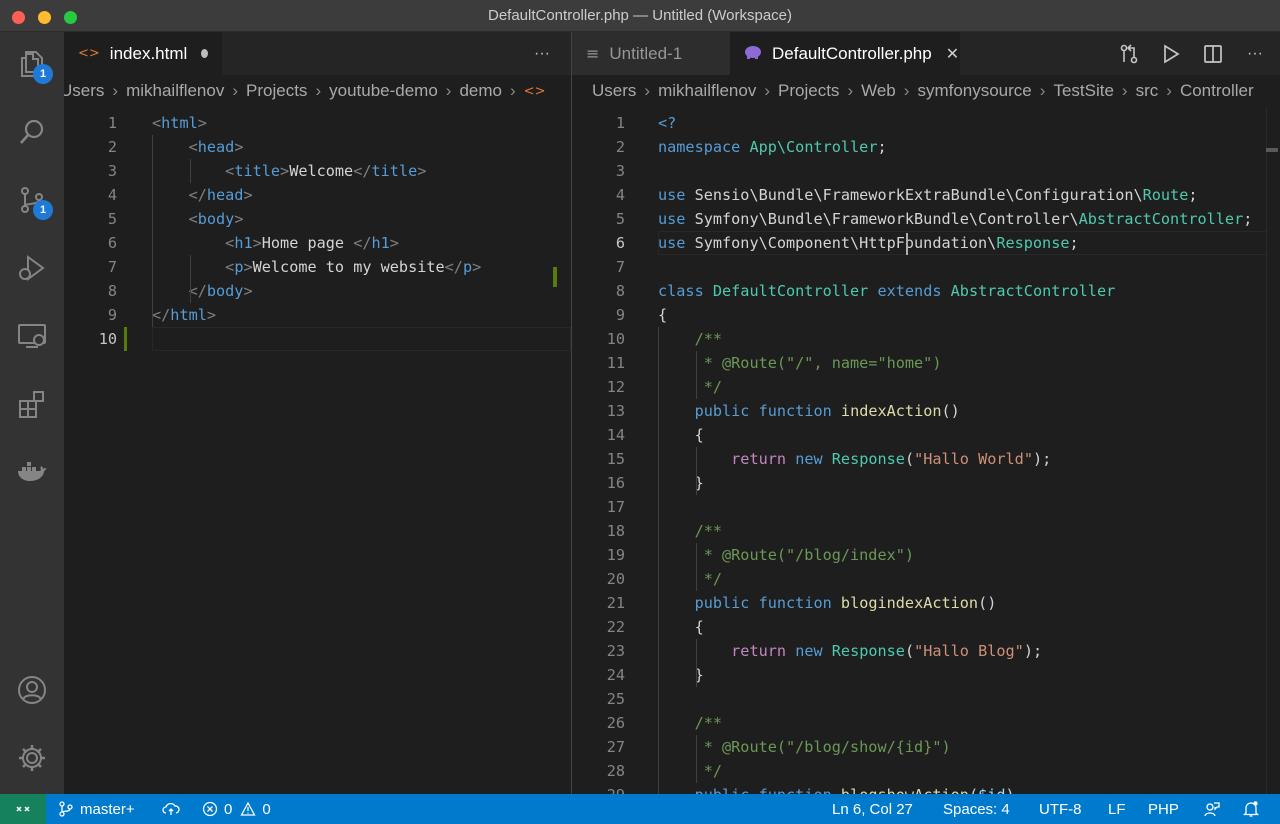 This screenshot has width=1280, height=824. I want to click on cursor-position-button: Ln 6, Col 27, so click(872, 809).